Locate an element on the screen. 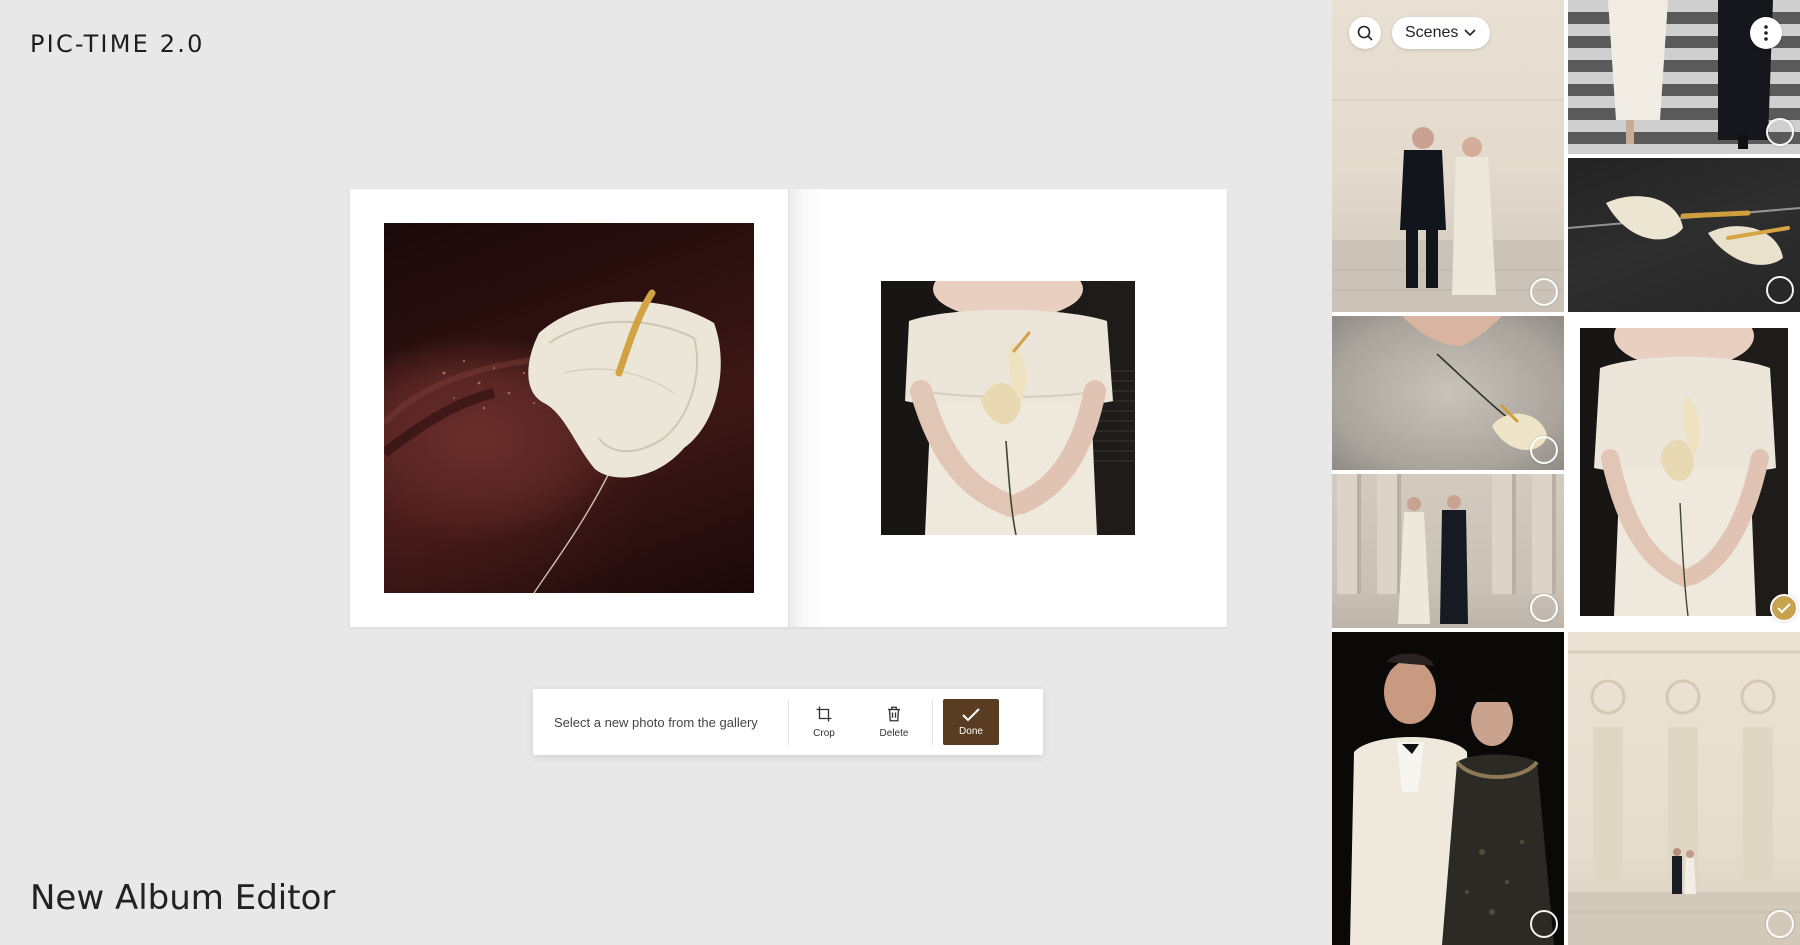  gallery-thumb-couple-facade is located at coordinates (1684, 788).